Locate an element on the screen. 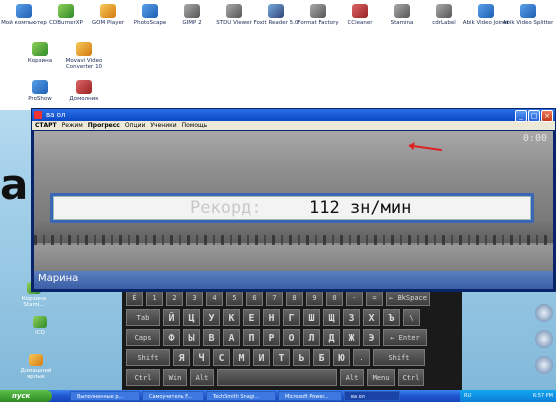 The height and width of the screenshot is (402, 556). record-display: Рекорд: 112 зн/мин is located at coordinates (292, 208).